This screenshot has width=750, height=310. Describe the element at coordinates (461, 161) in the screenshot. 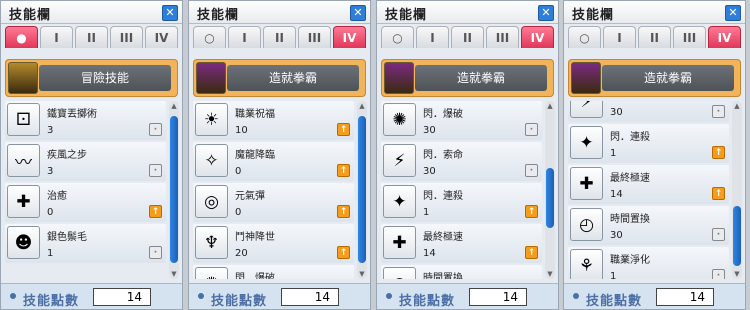

I see `skill-row: ⚡ 閃．索命 30 ·` at that location.